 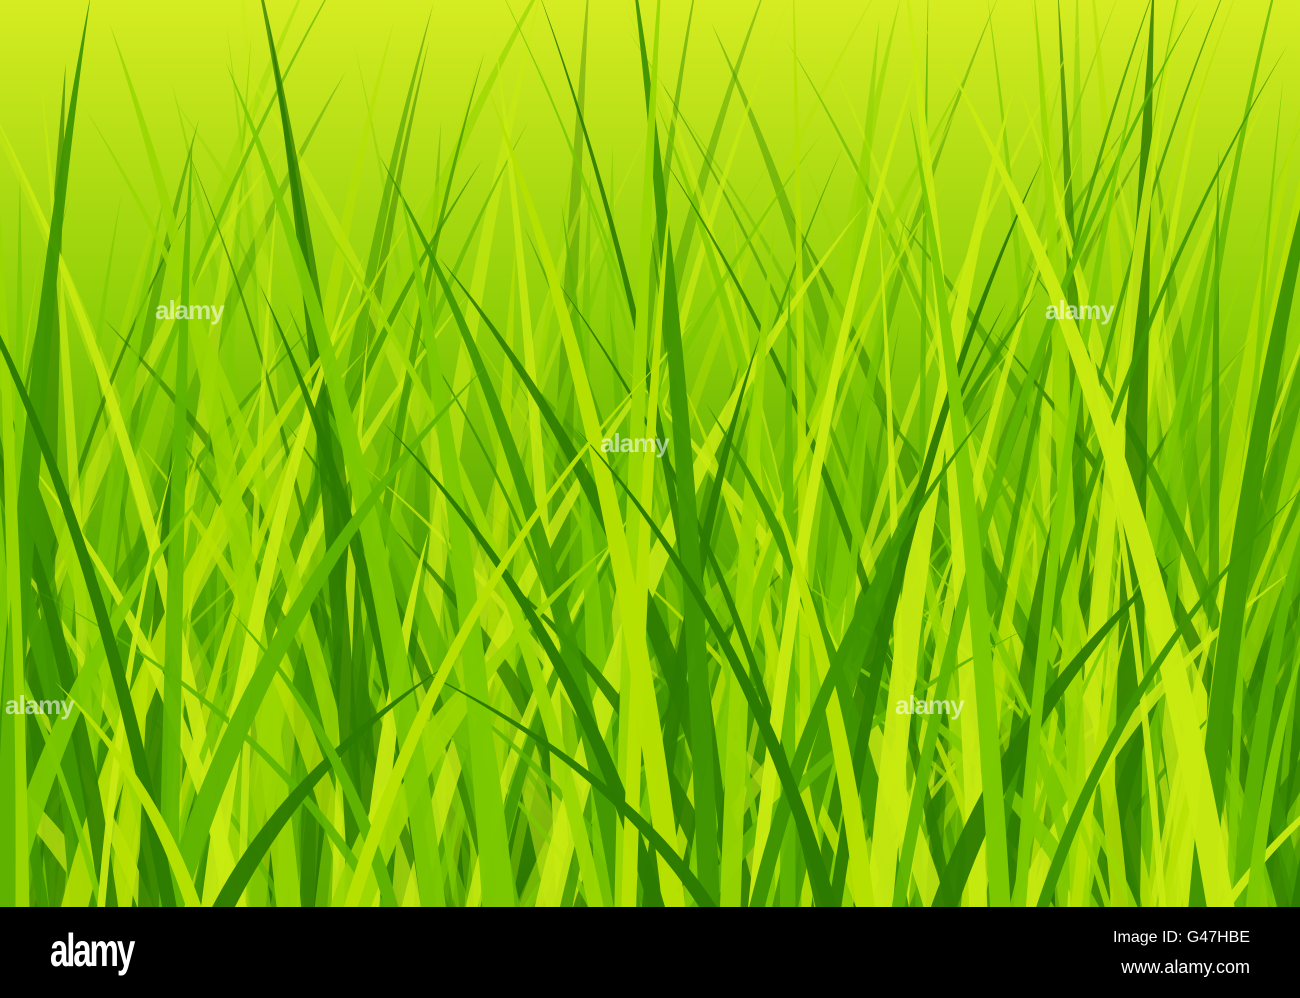 I want to click on image-id: Image ID: G47HBE, so click(x=1181, y=937).